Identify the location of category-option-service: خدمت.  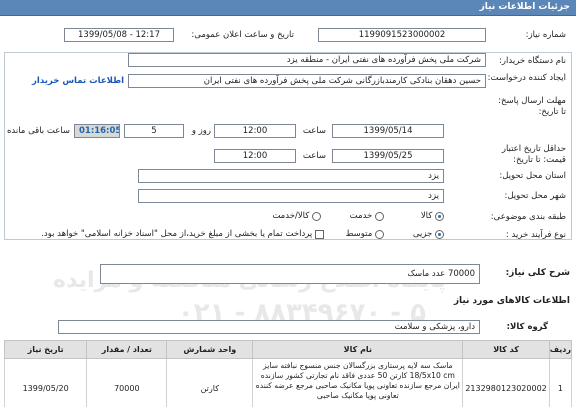
(367, 216).